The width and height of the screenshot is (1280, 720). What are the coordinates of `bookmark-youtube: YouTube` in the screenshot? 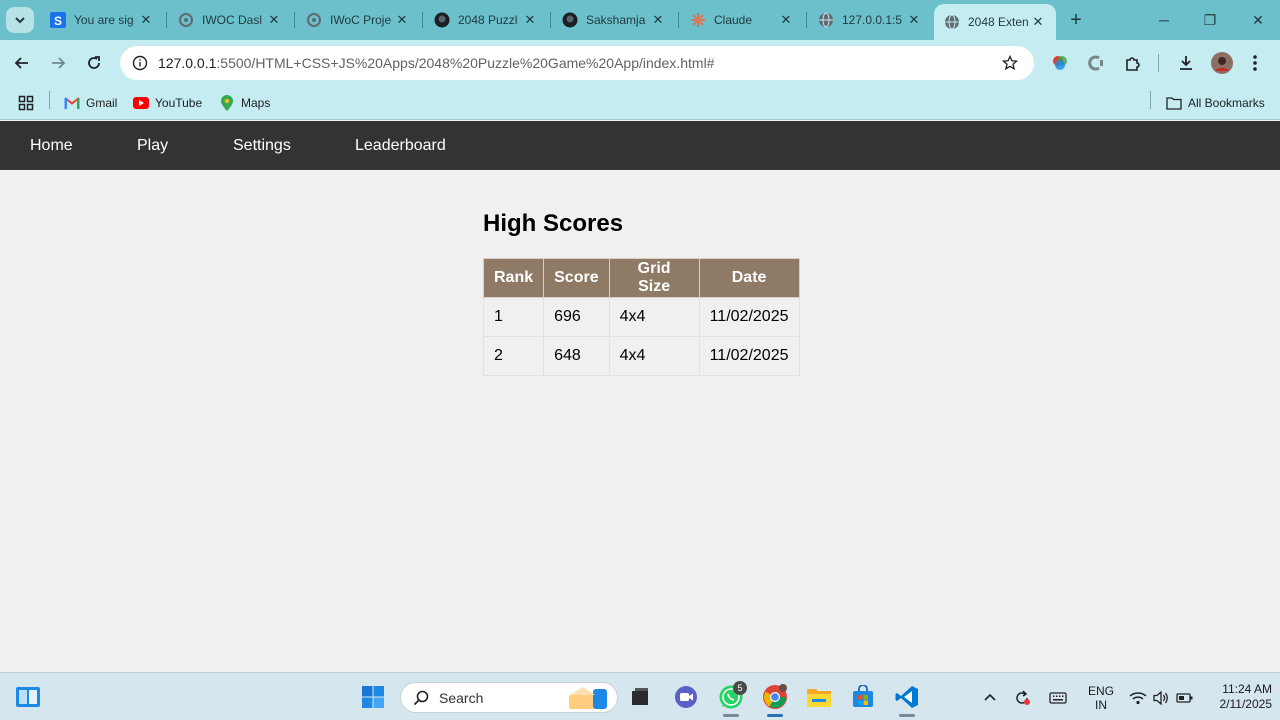 It's located at (167, 103).